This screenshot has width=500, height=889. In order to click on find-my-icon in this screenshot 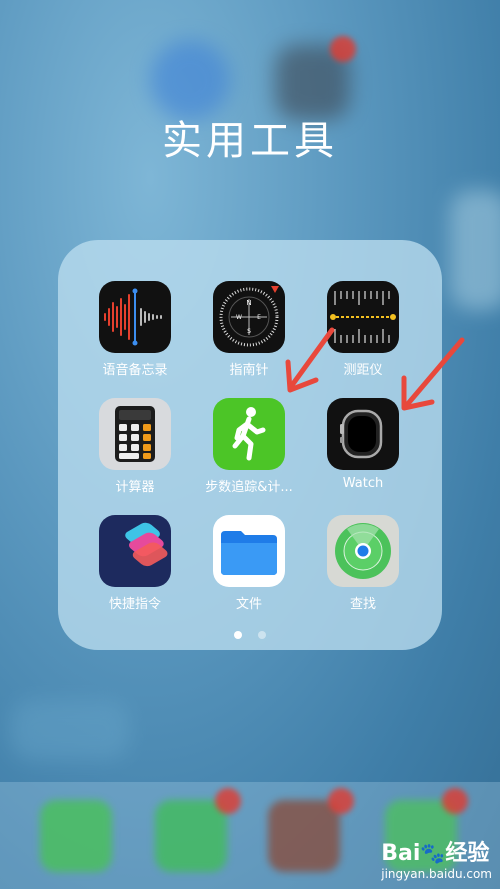, I will do `click(363, 551)`.